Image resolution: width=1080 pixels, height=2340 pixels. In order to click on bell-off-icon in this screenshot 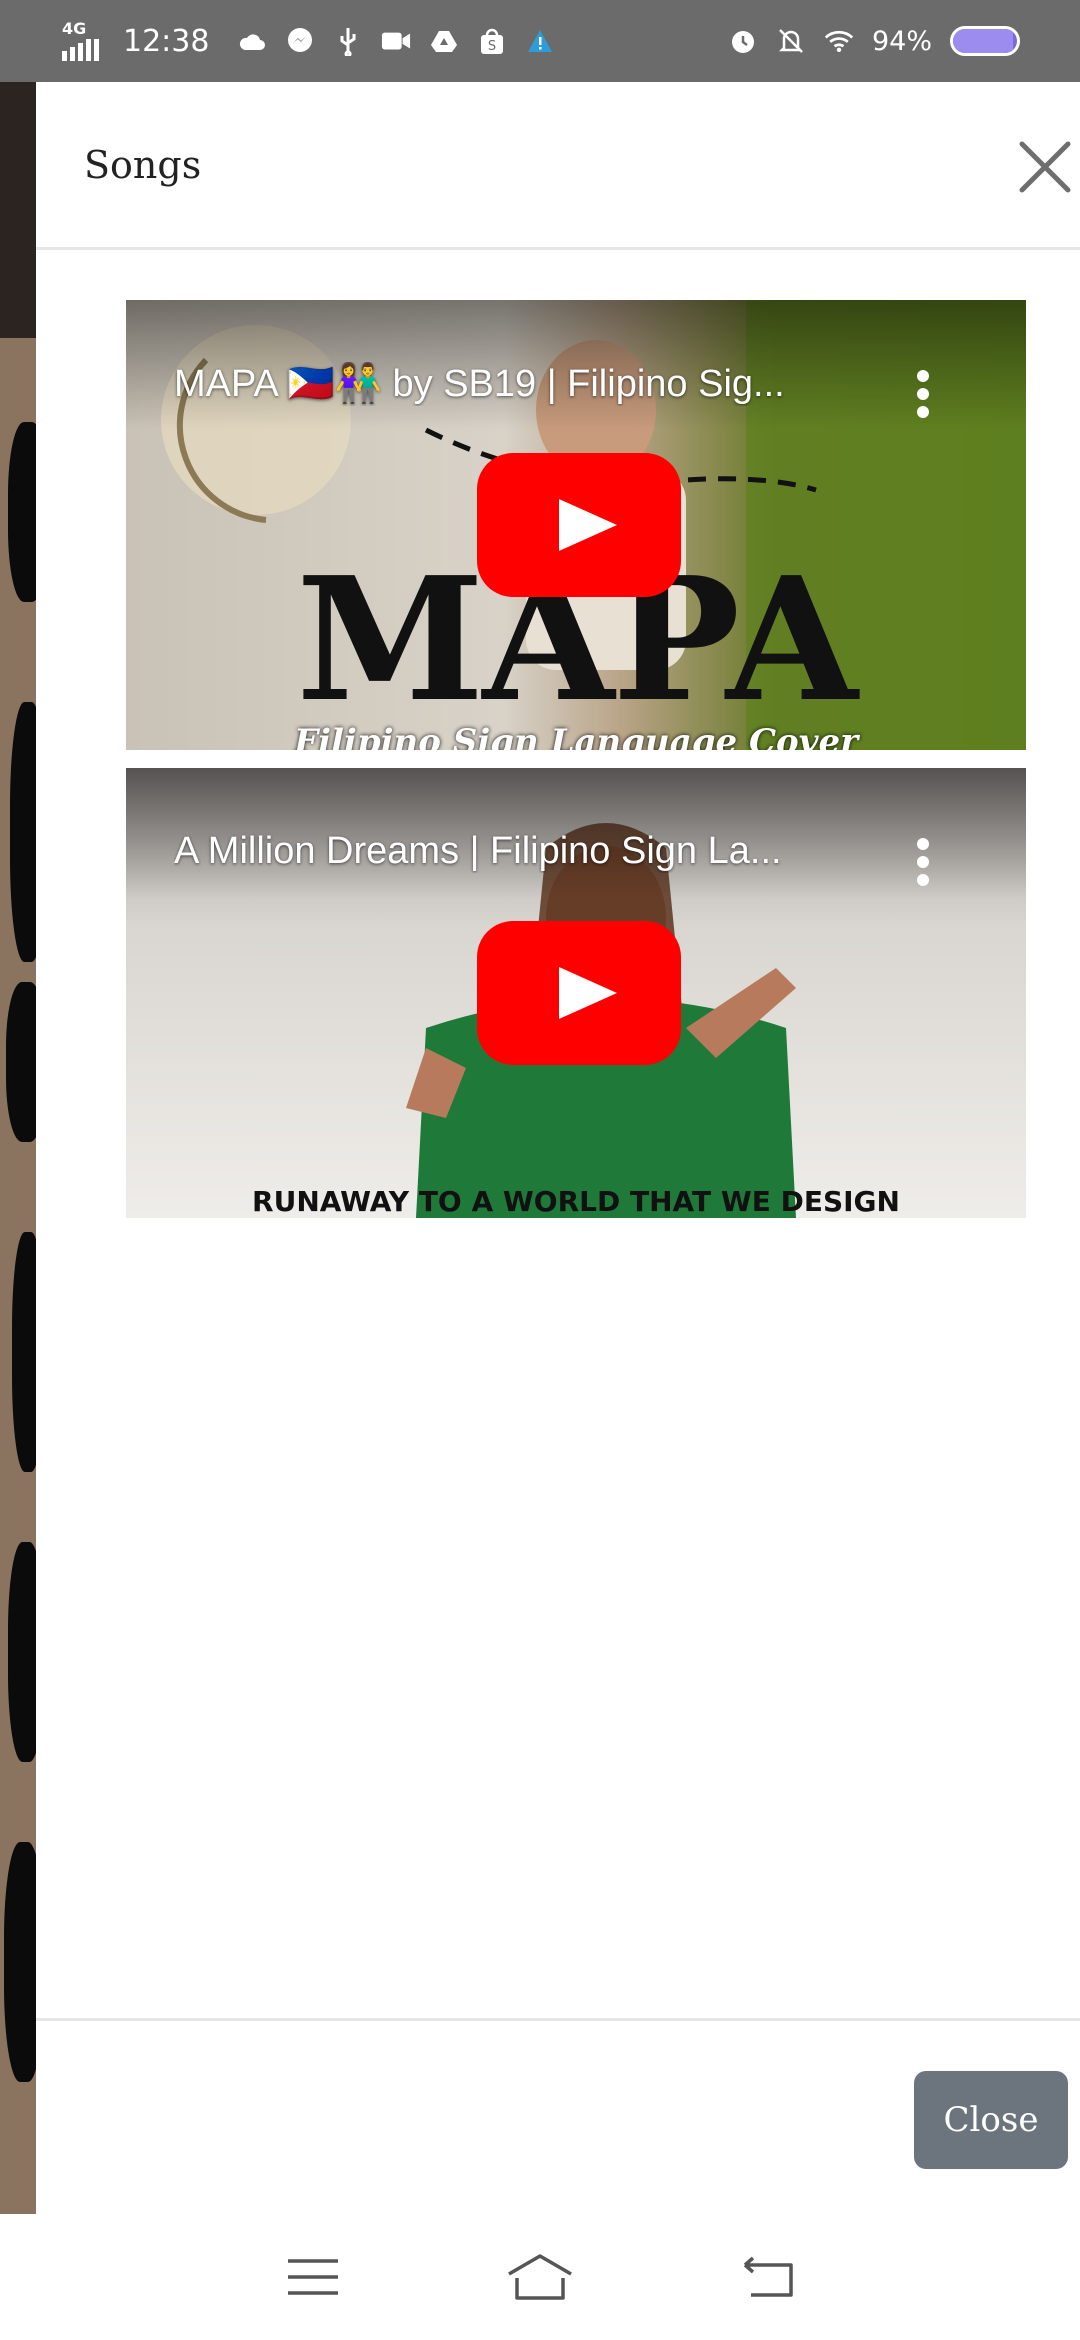, I will do `click(791, 41)`.